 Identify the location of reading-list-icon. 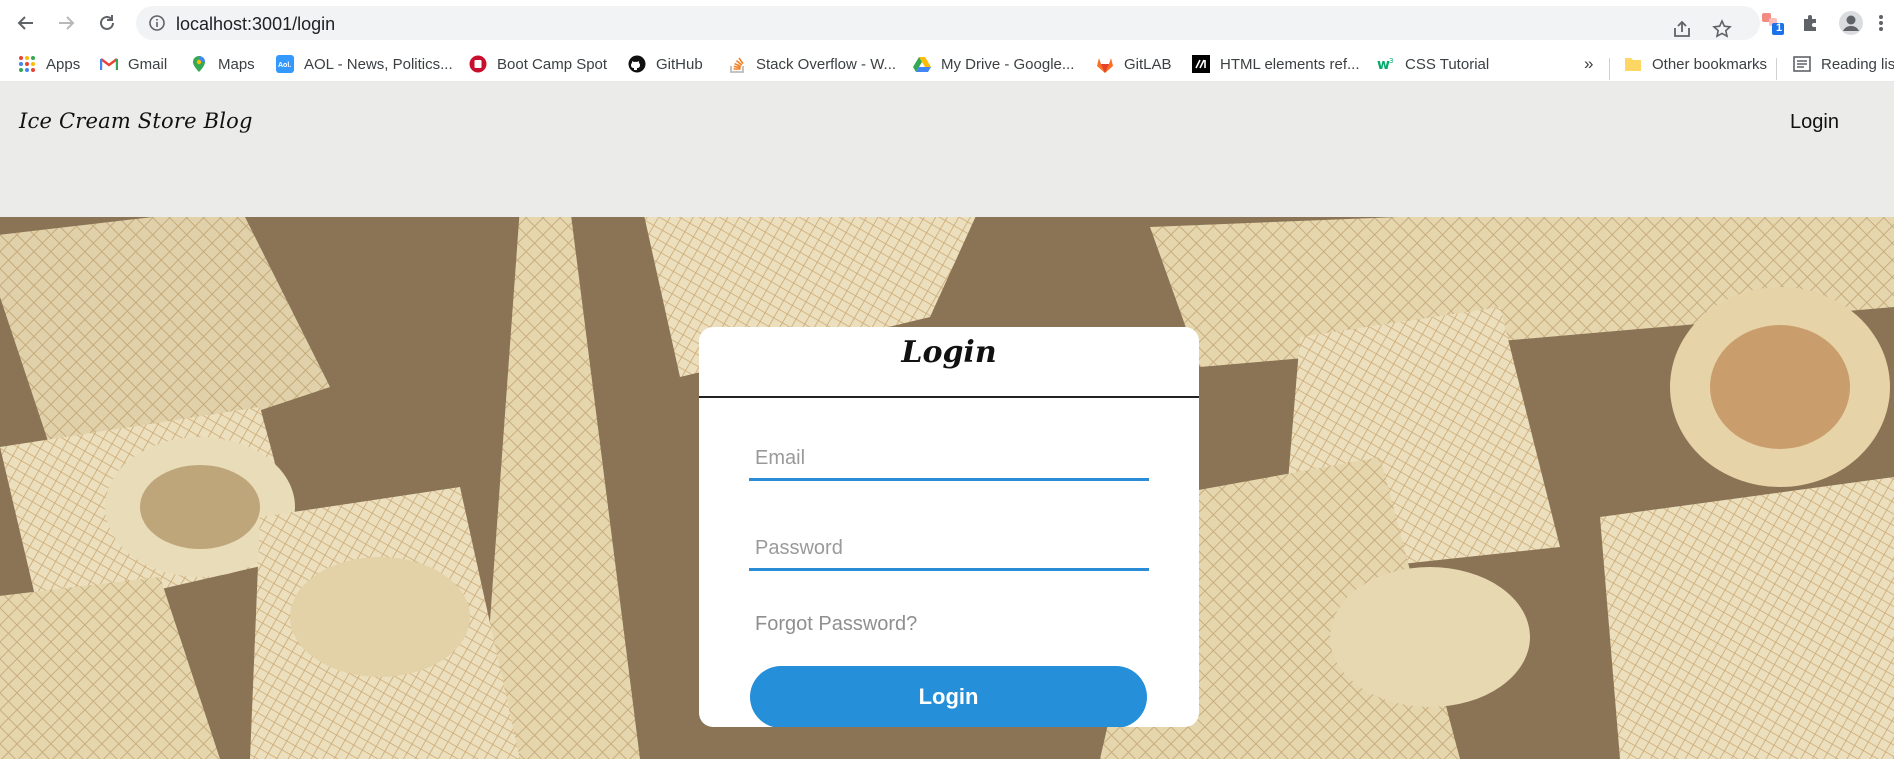
(1802, 64).